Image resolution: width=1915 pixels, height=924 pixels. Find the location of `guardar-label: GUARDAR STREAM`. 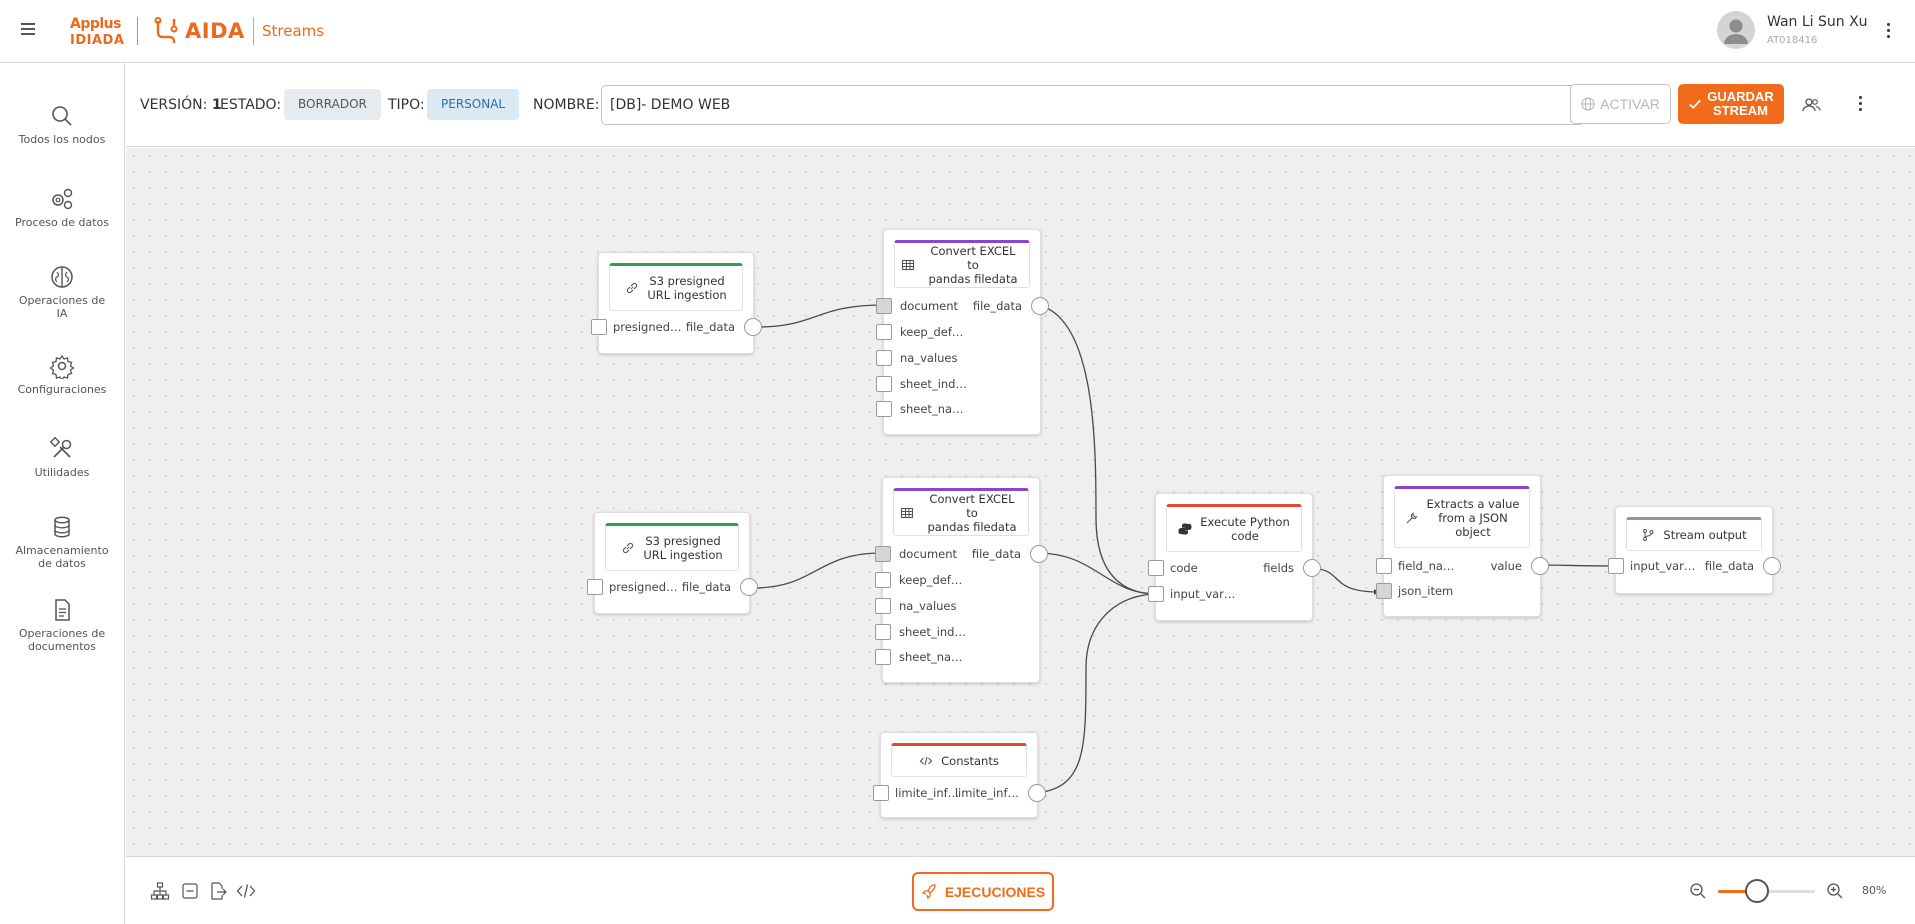

guardar-label: GUARDAR STREAM is located at coordinates (1740, 104).